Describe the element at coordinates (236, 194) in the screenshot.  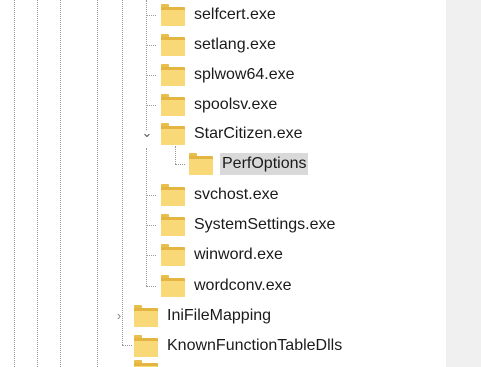
I see `tree-item-label: svchost.exe` at that location.